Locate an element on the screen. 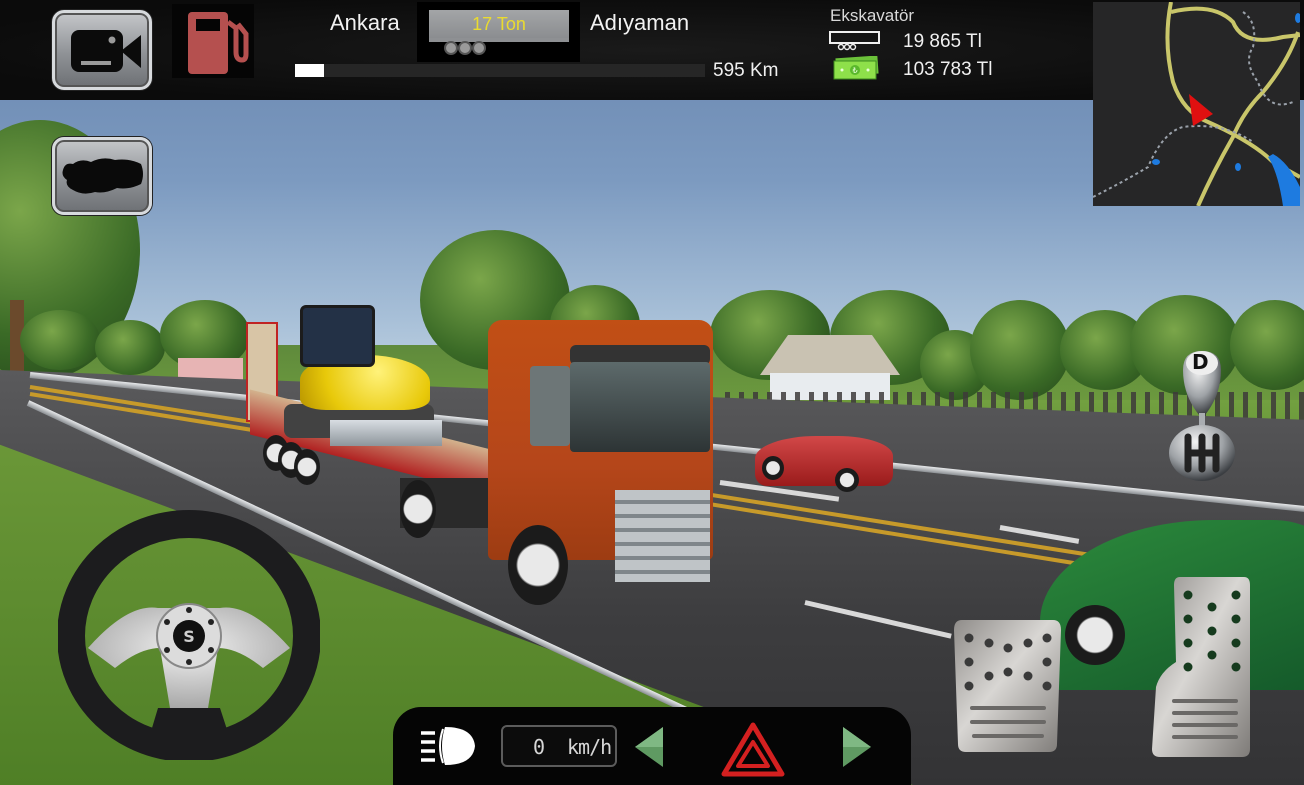 Image resolution: width=1304 pixels, height=785 pixels. speed-value: 0 is located at coordinates (539, 747).